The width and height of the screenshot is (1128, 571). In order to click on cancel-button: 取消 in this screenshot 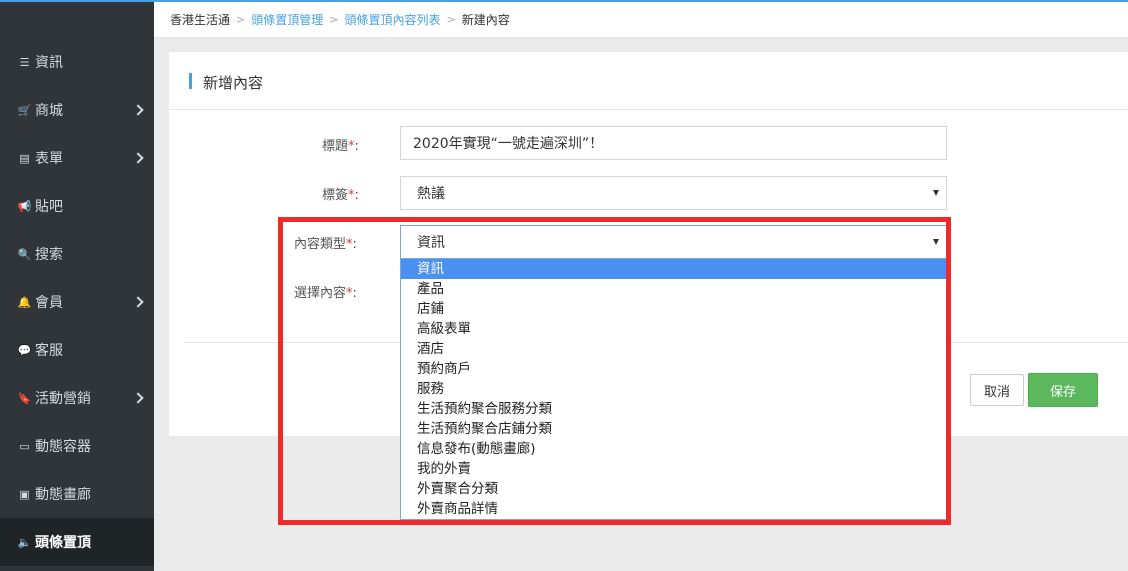, I will do `click(997, 390)`.